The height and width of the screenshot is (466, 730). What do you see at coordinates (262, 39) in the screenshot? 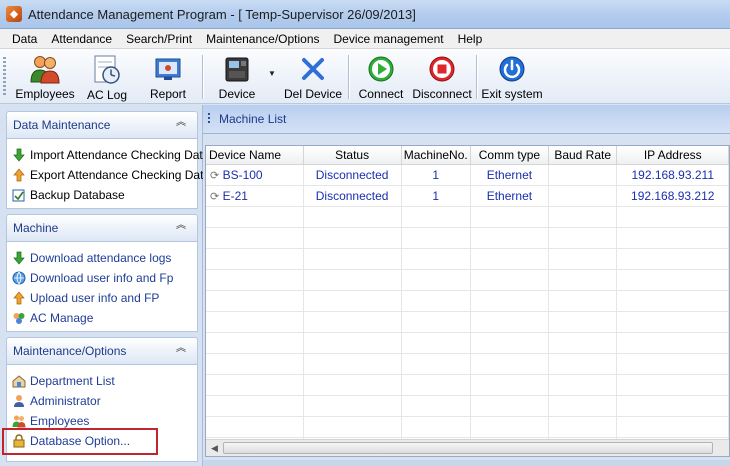
I see `menu-maintenance-options: Maintenance/Options` at bounding box center [262, 39].